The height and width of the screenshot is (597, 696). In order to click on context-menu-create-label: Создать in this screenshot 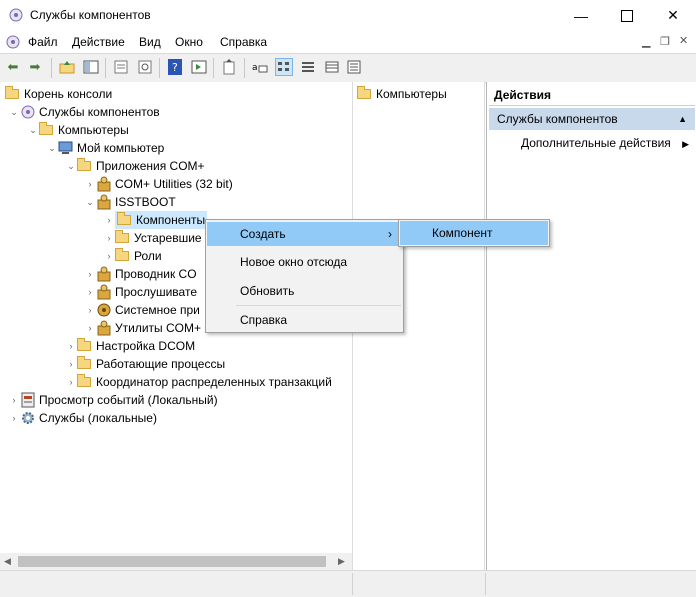, I will do `click(263, 234)`.